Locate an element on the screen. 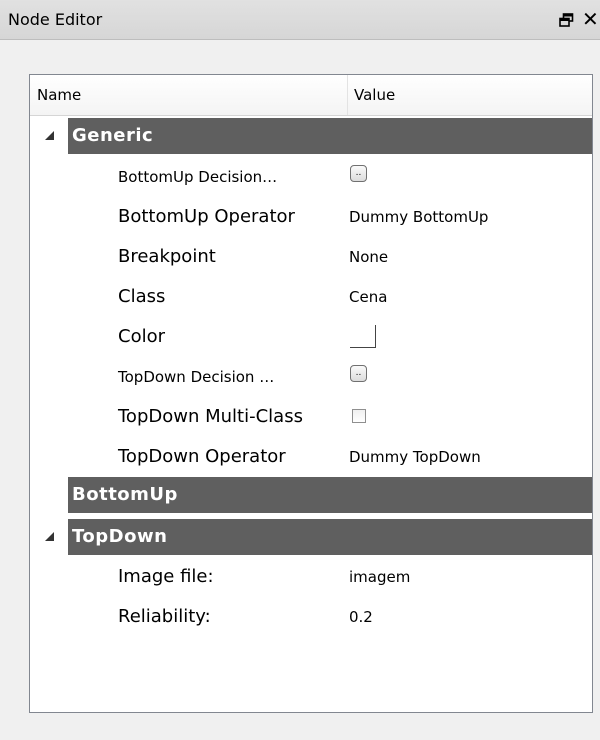 The image size is (600, 740). property-row-color: Color is located at coordinates (311, 337).